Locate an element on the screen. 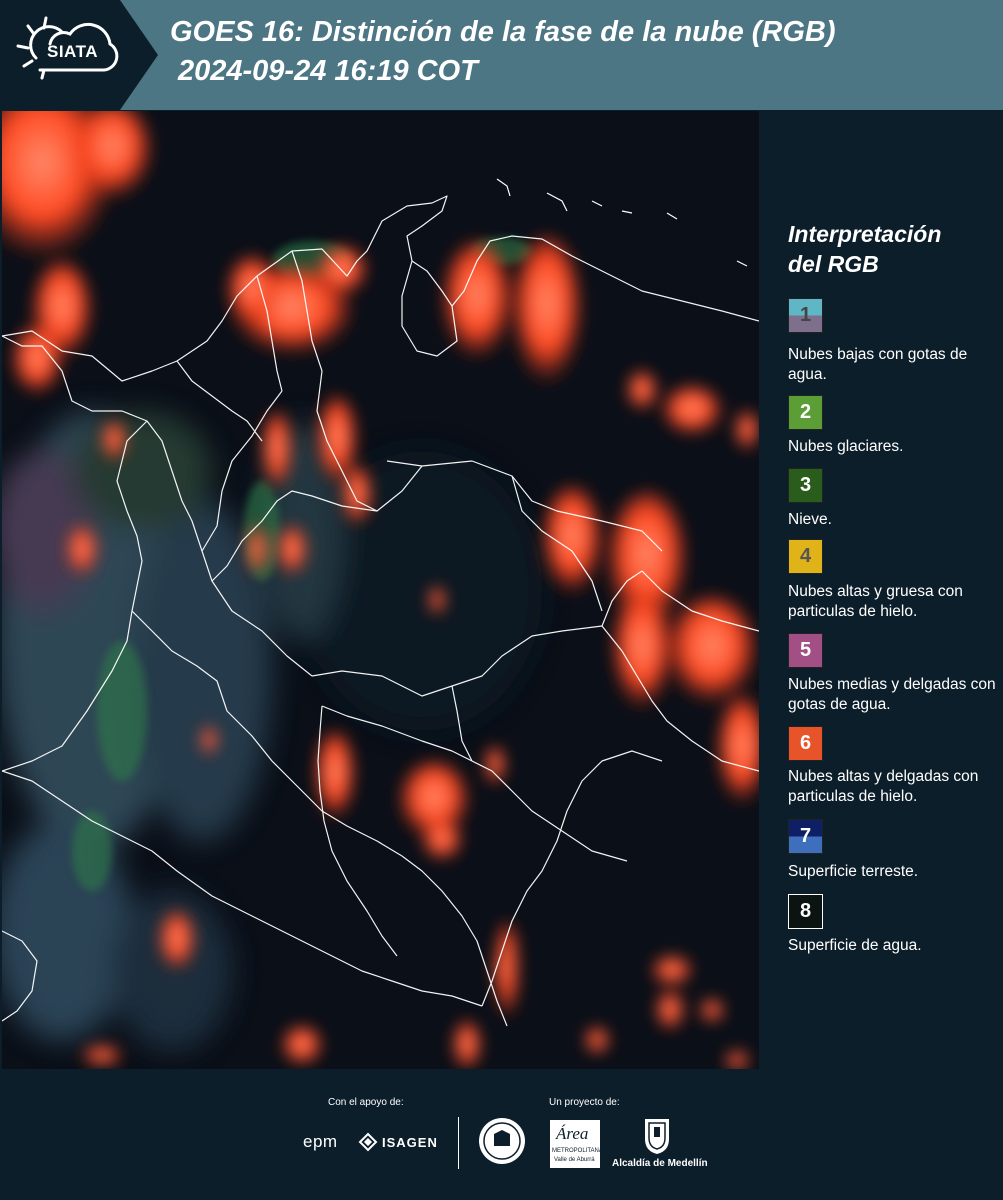 This screenshot has height=1200, width=1003. legend-label-3: Nieve. is located at coordinates (810, 519).